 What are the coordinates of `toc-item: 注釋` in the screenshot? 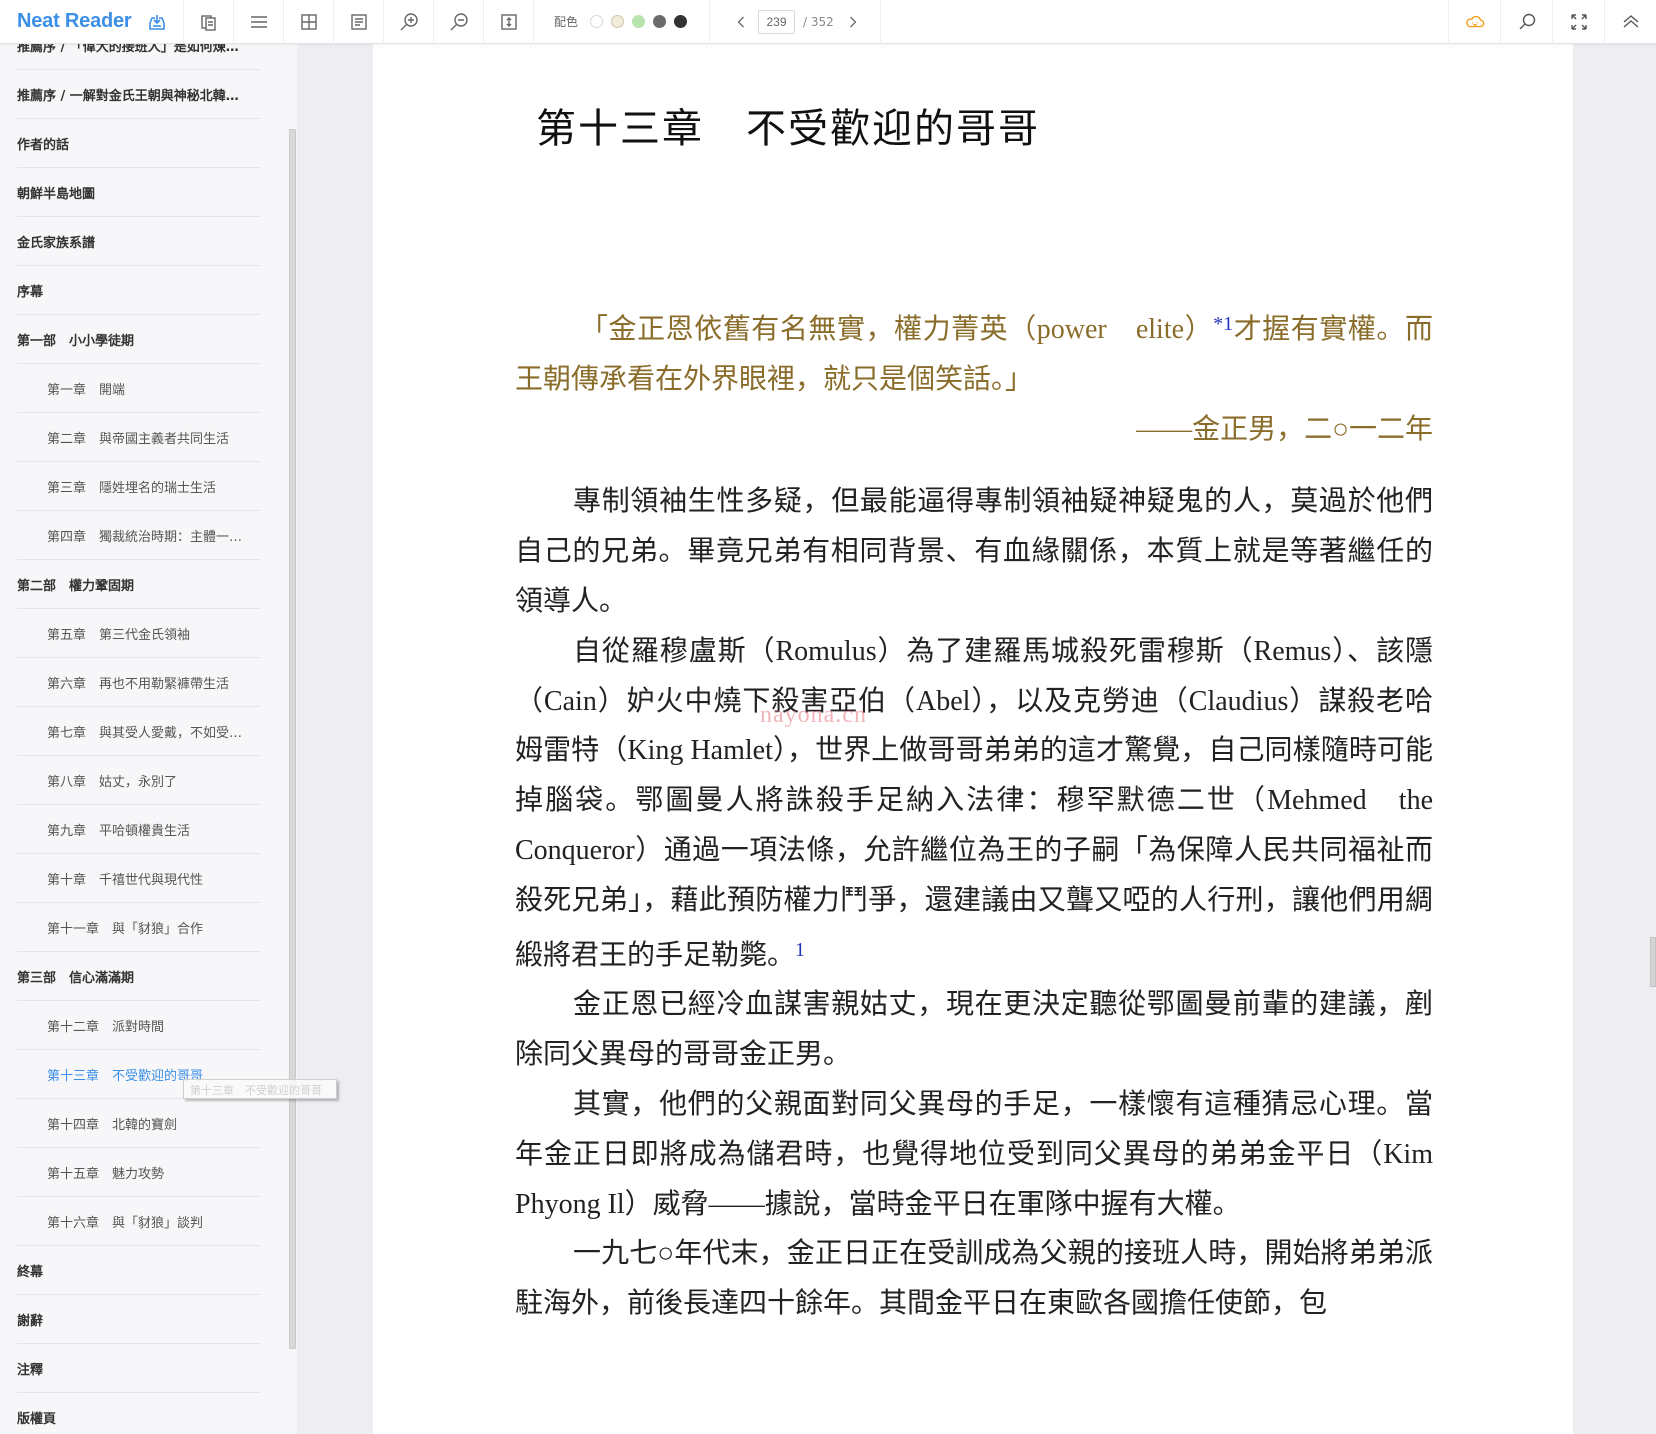 It's located at (138, 1368).